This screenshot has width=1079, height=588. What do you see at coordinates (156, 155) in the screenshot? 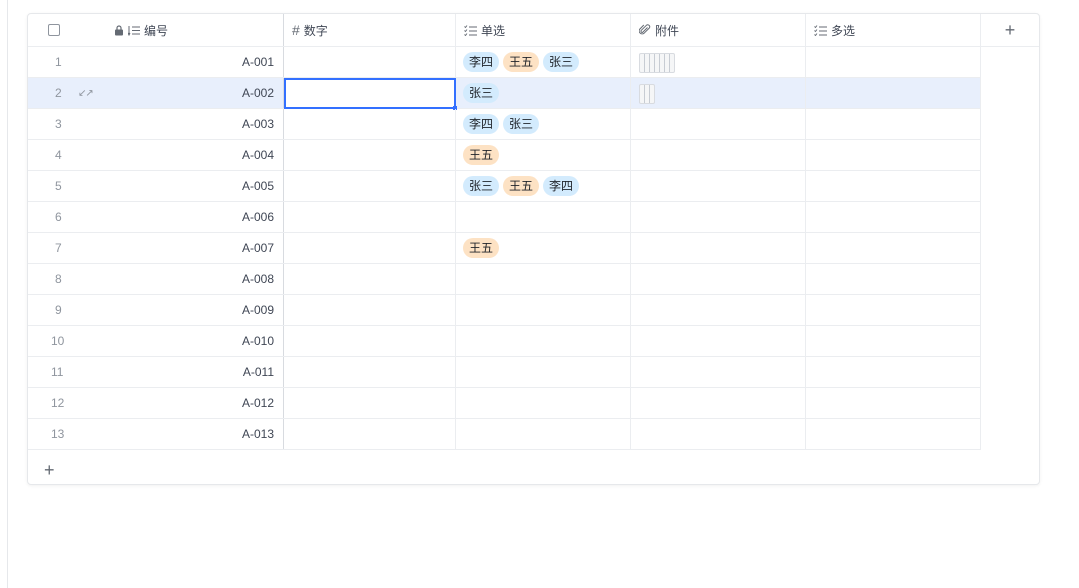
I see `cell-id: 4 A-004` at bounding box center [156, 155].